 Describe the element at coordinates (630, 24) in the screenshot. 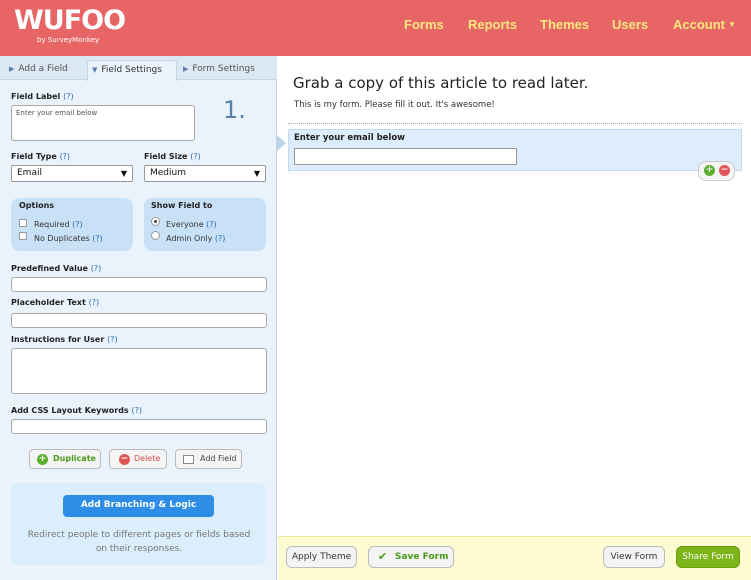

I see `nav-users: Users` at that location.